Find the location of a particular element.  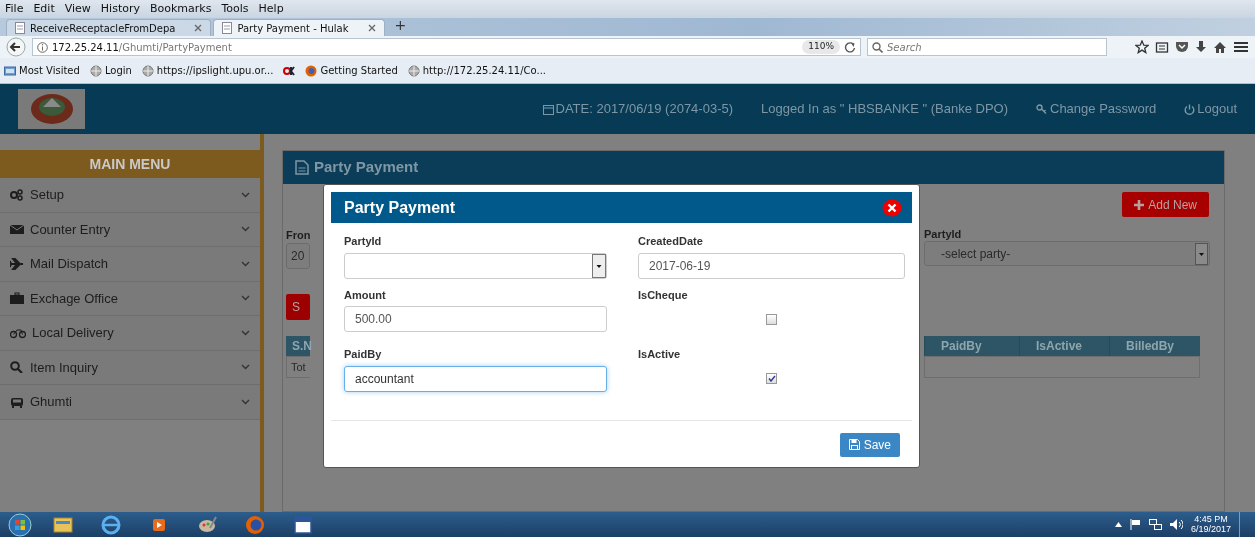

sidebar-item: Counter Entry is located at coordinates (130, 229).